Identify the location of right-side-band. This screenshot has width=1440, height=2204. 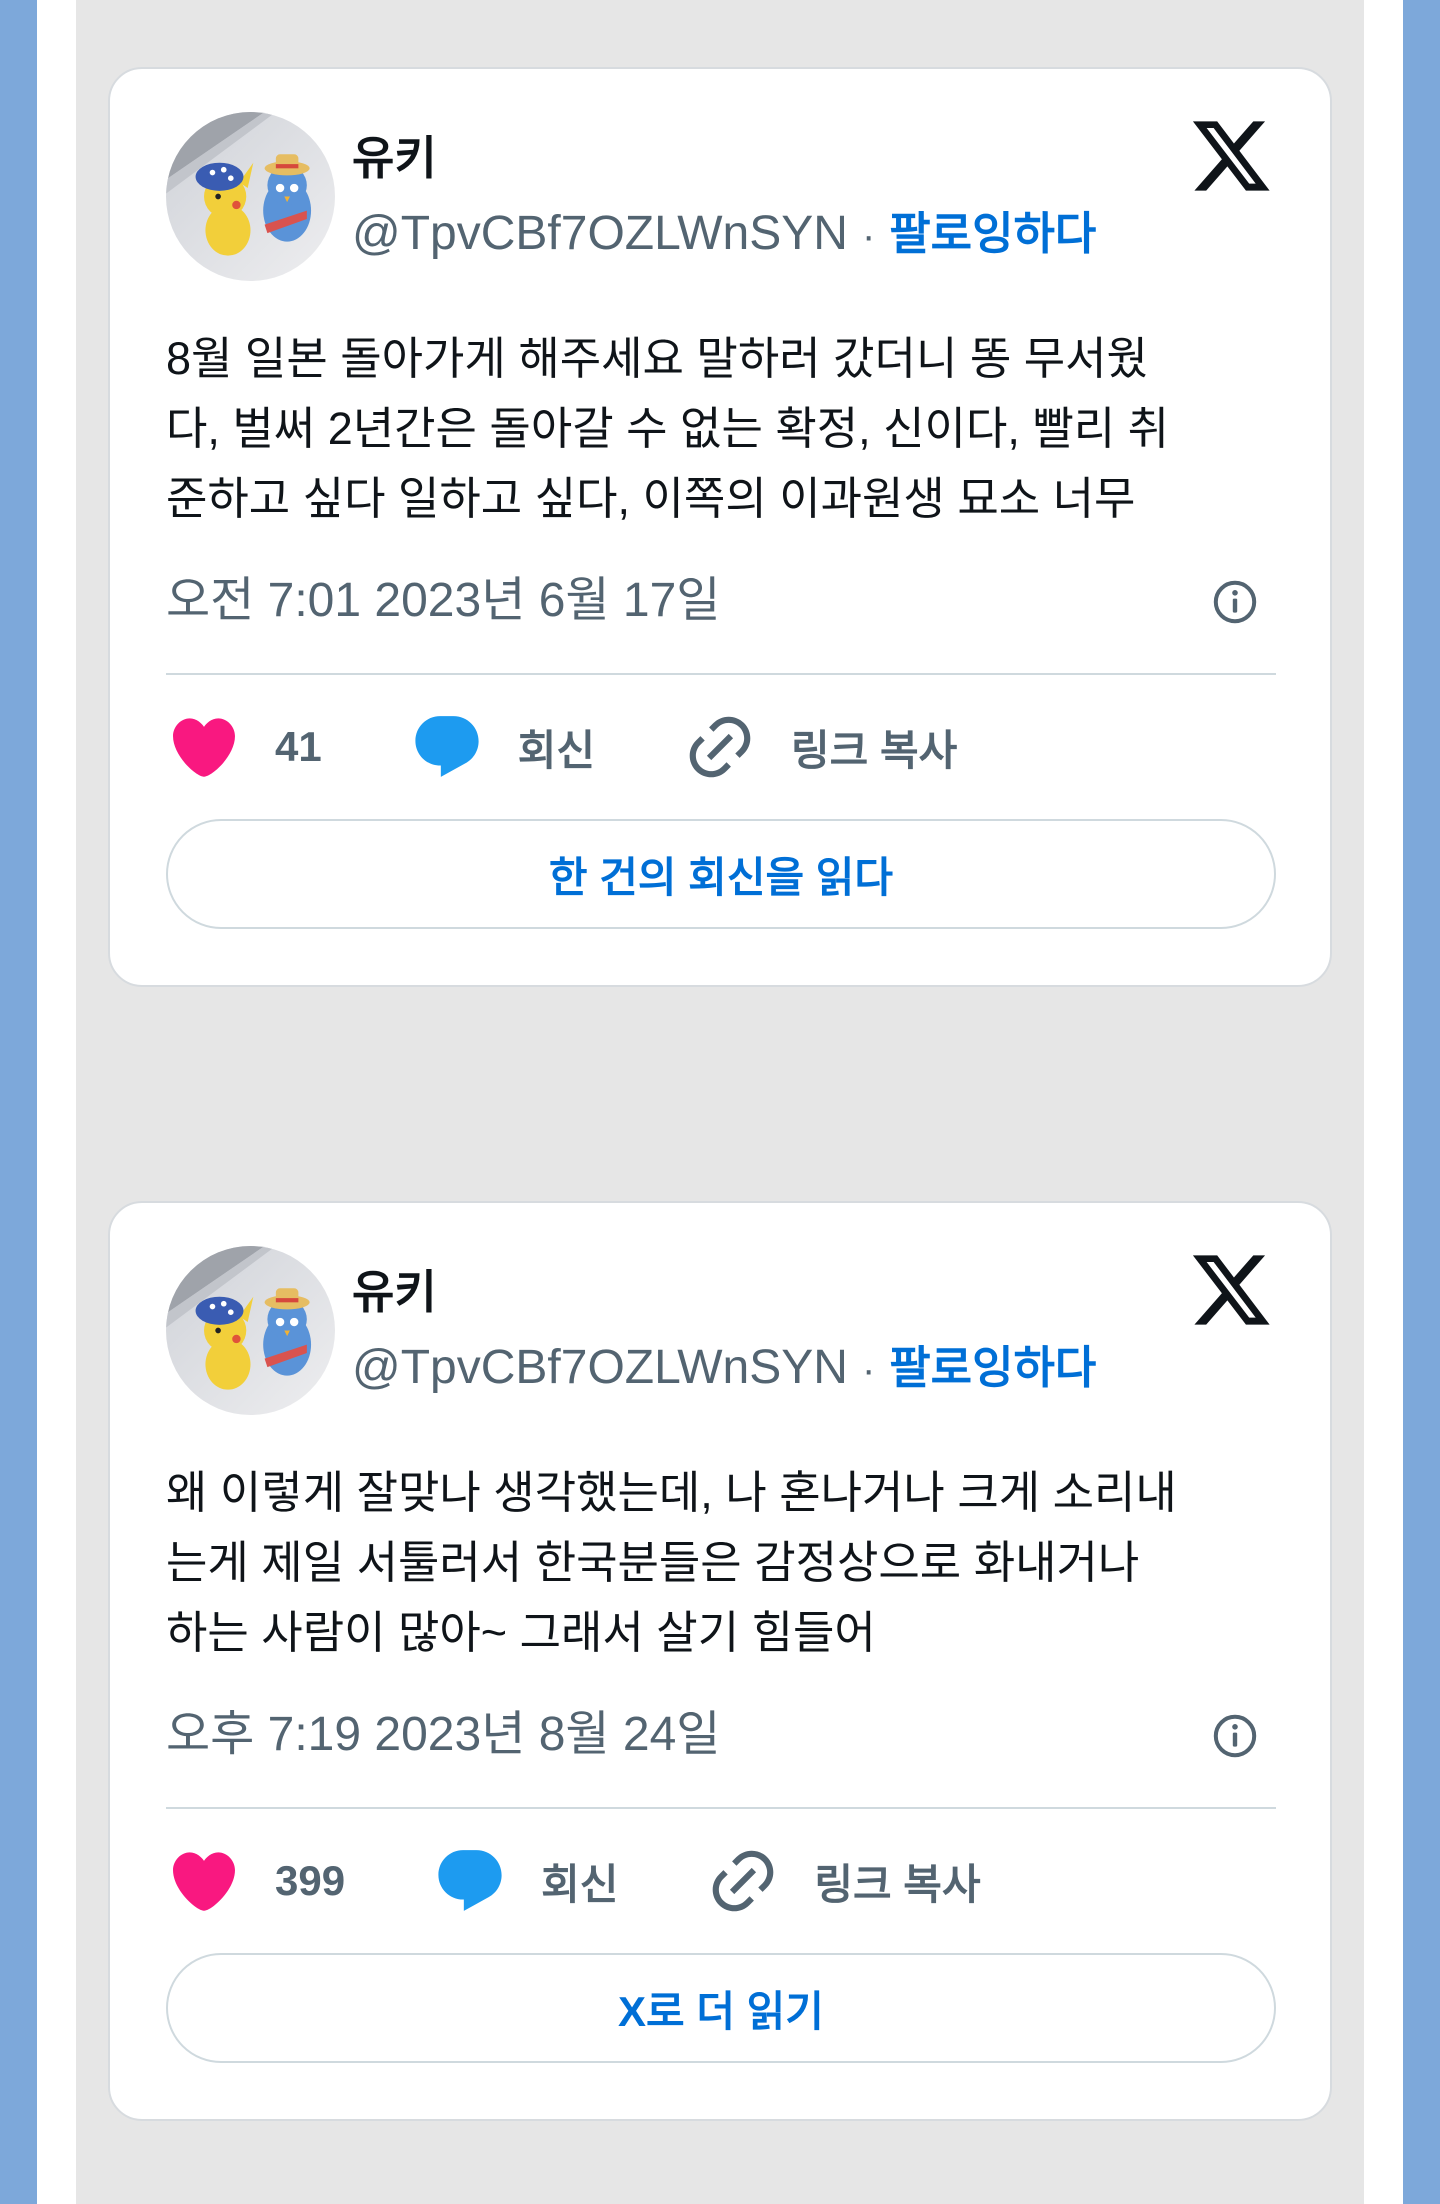
(1421, 1102).